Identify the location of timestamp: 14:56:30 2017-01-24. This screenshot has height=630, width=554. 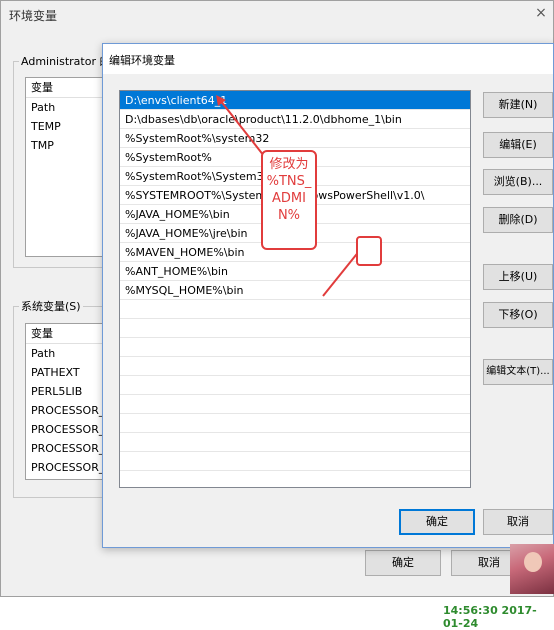
(490, 617).